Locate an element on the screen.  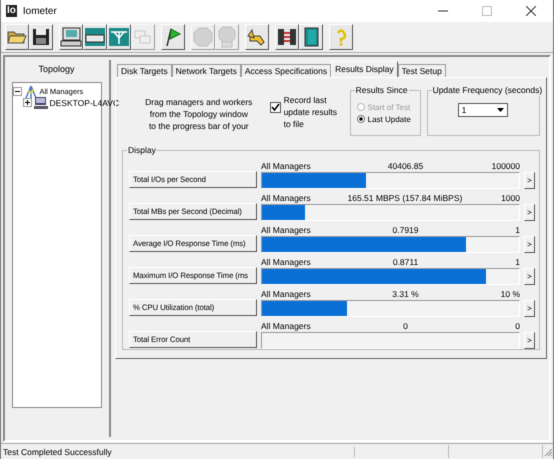
folder-button is located at coordinates (17, 37).